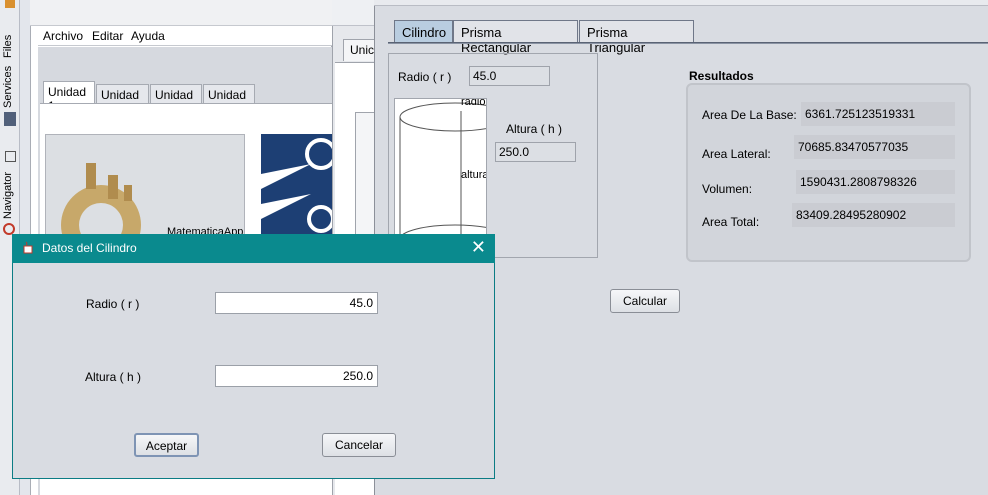  I want to click on area-total-label: Area Total:, so click(731, 222).